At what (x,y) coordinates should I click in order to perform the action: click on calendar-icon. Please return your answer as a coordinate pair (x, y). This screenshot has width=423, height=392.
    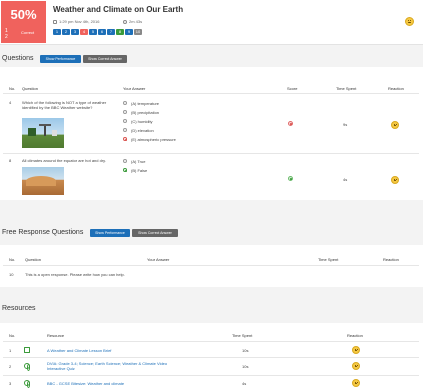
    Looking at the image, I should click on (55, 22).